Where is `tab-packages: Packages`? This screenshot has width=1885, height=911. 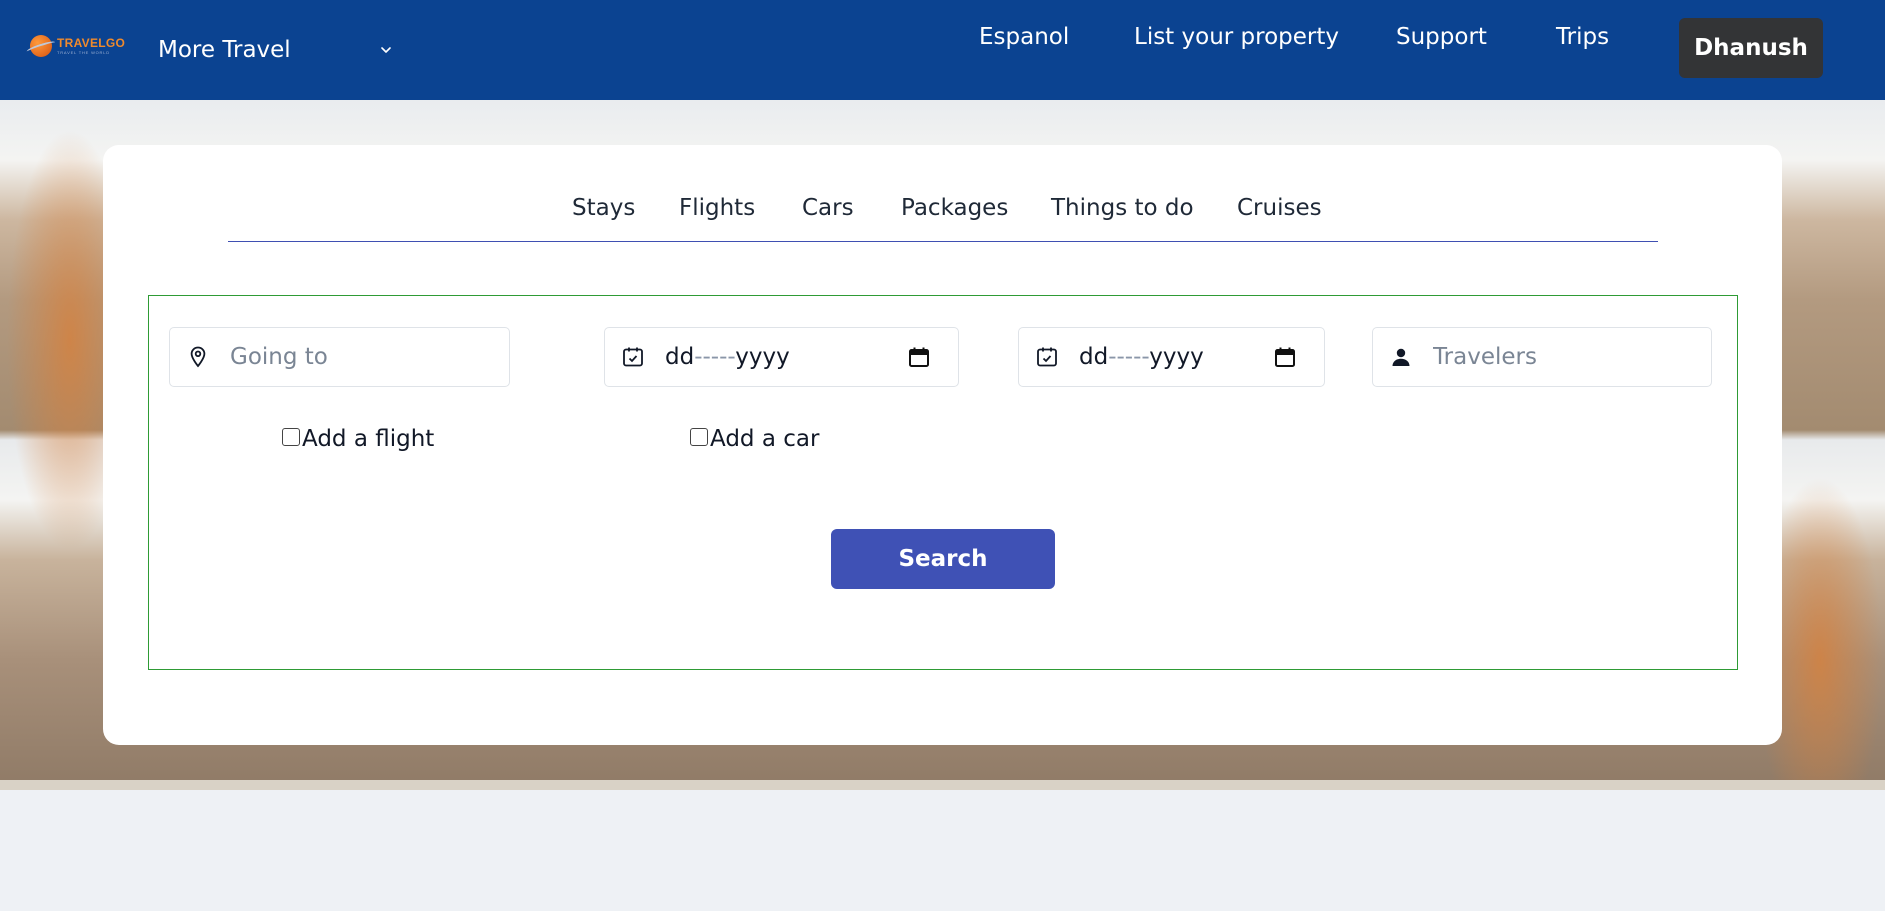 tab-packages: Packages is located at coordinates (954, 208).